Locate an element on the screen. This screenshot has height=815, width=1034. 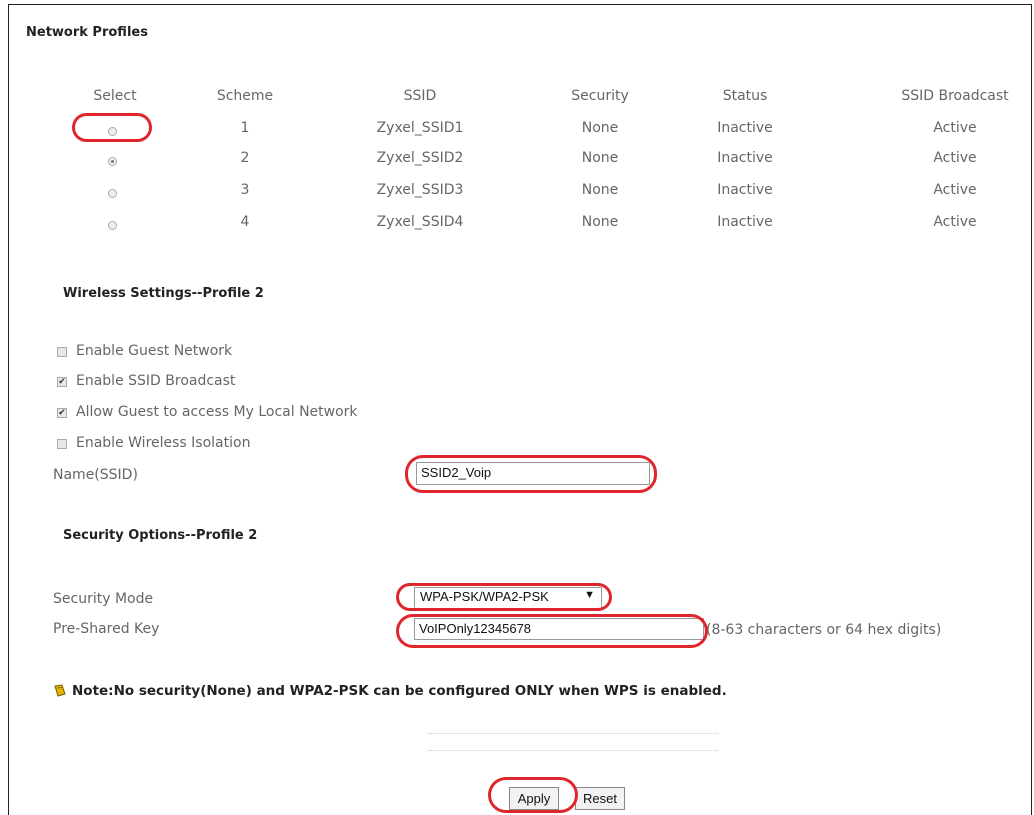
note-icon is located at coordinates (60, 690).